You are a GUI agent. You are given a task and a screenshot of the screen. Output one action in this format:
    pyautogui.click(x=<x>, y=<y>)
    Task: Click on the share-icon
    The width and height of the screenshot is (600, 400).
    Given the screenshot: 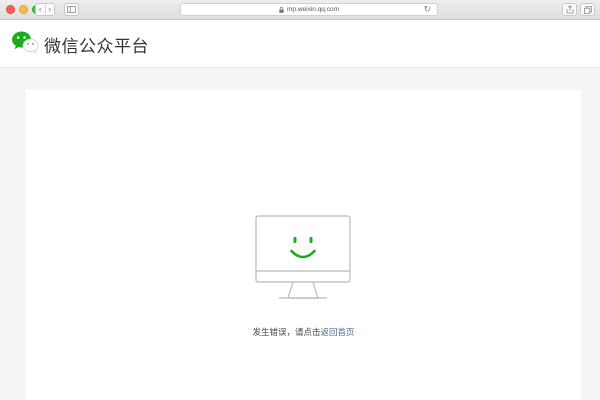 What is the action you would take?
    pyautogui.click(x=569, y=9)
    